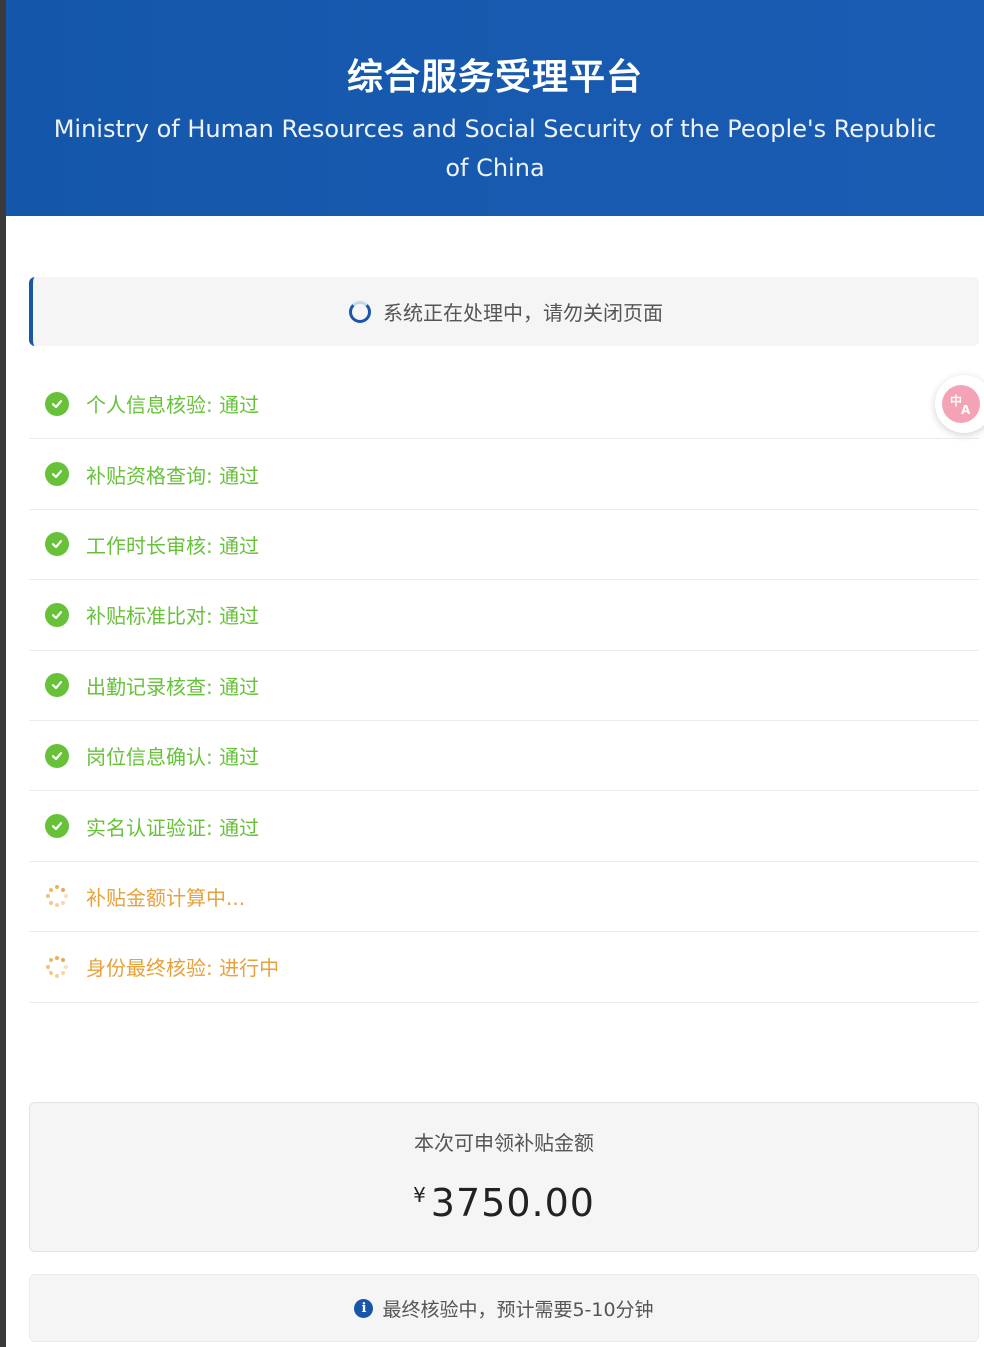  Describe the element at coordinates (504, 615) in the screenshot. I see `verification-step-row: 补贴标准比对: 通过` at that location.